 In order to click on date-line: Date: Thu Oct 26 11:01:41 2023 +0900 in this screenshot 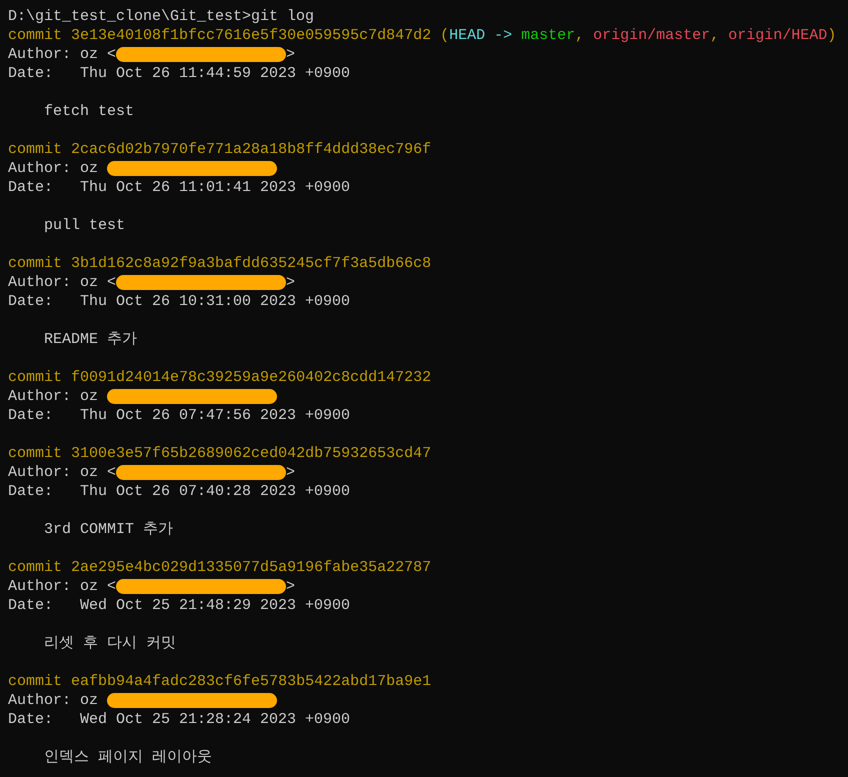, I will do `click(179, 187)`.